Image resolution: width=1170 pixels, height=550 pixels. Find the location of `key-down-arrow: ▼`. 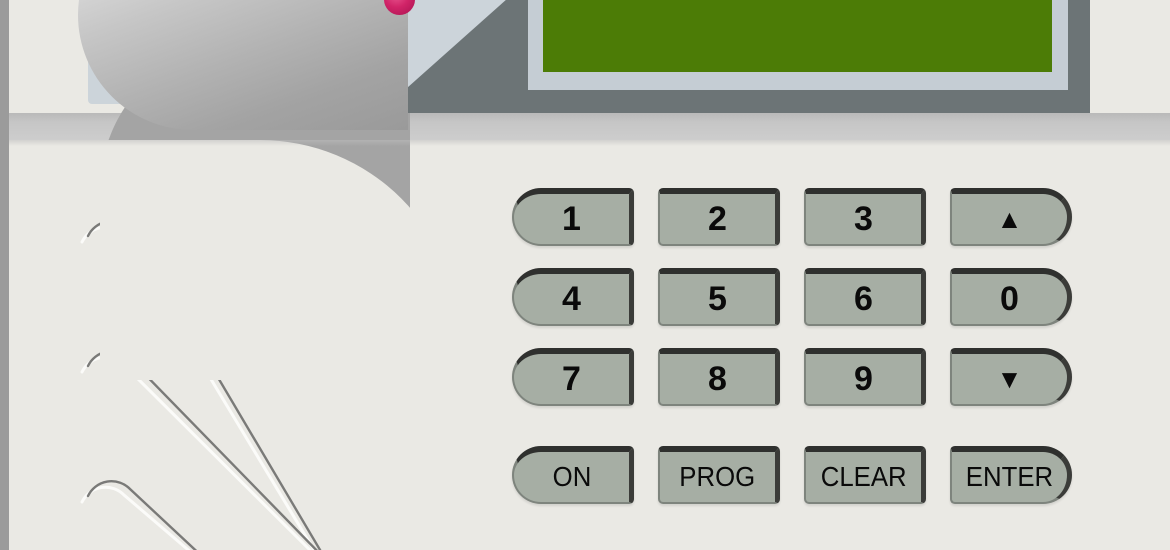

key-down-arrow: ▼ is located at coordinates (1011, 377).